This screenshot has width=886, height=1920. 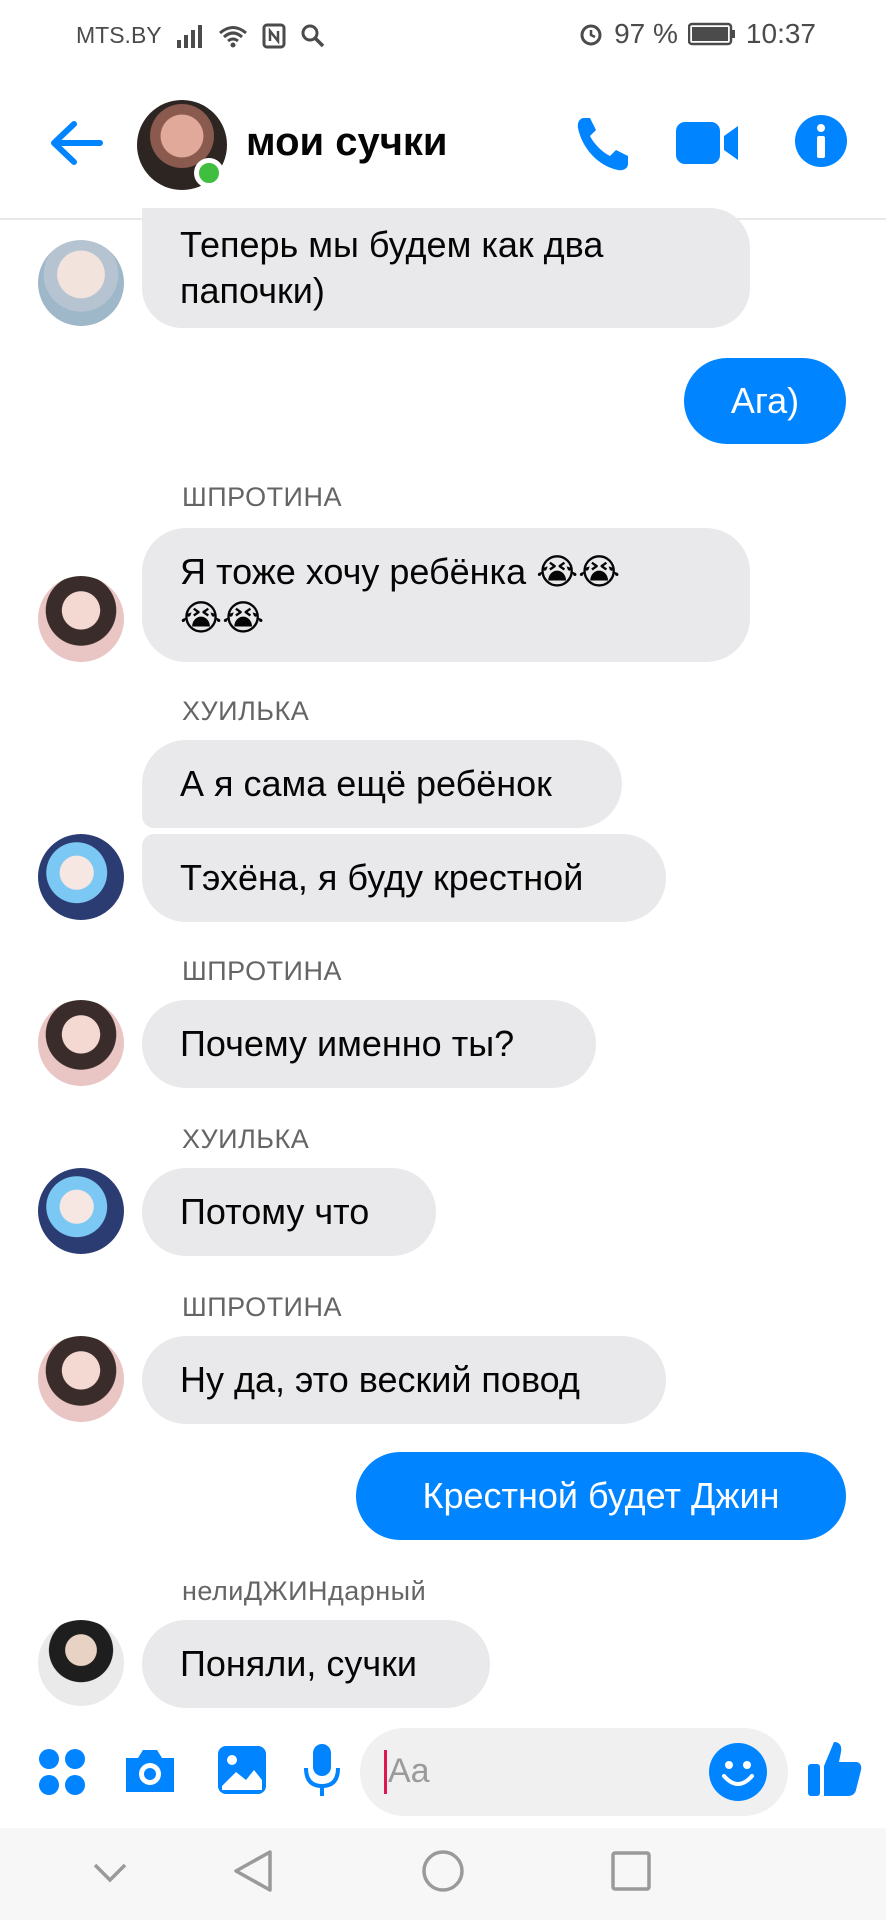 I want to click on incoming-message-bubble: Почему именно ты?, so click(x=369, y=1044).